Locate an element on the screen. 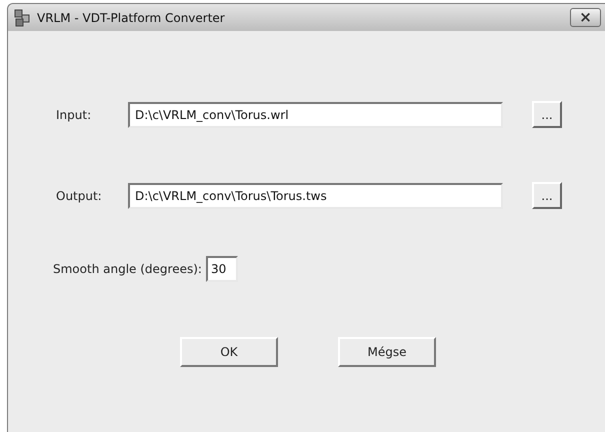 Image resolution: width=605 pixels, height=432 pixels. field-label: Output: is located at coordinates (79, 195).